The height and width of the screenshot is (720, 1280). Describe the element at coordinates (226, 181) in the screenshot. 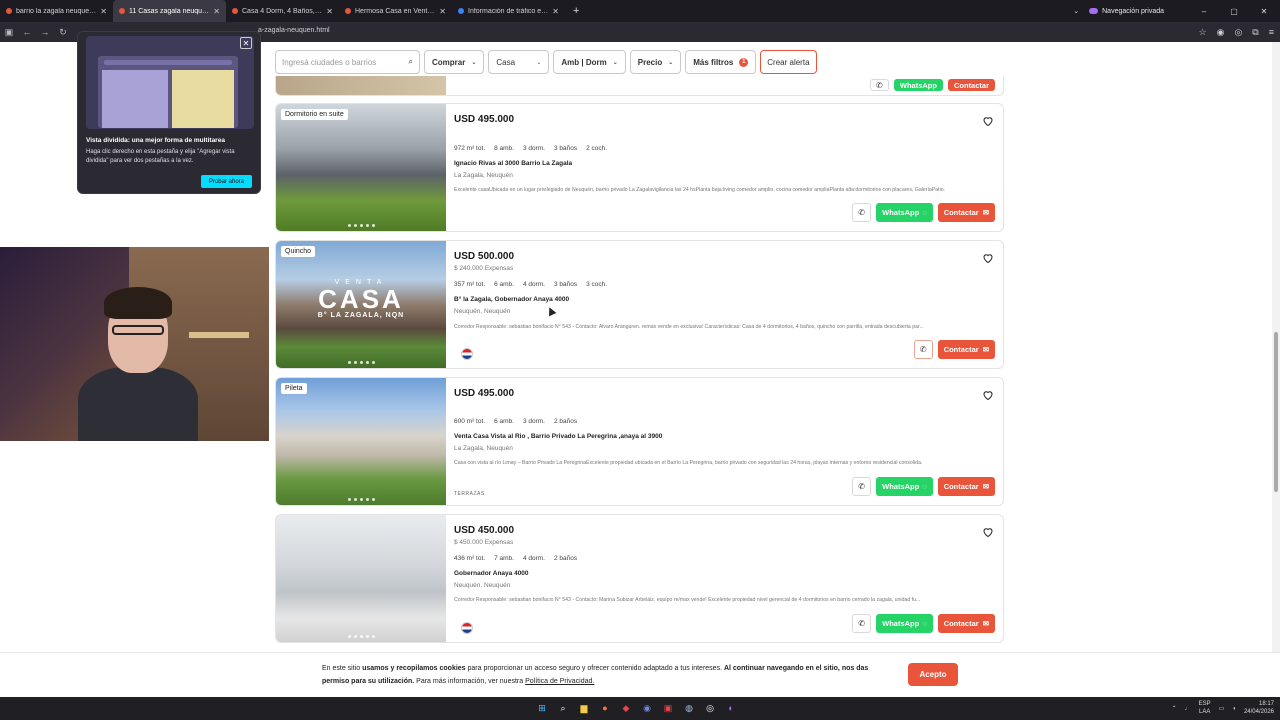

I see `try-now-button: Probar ahora` at that location.